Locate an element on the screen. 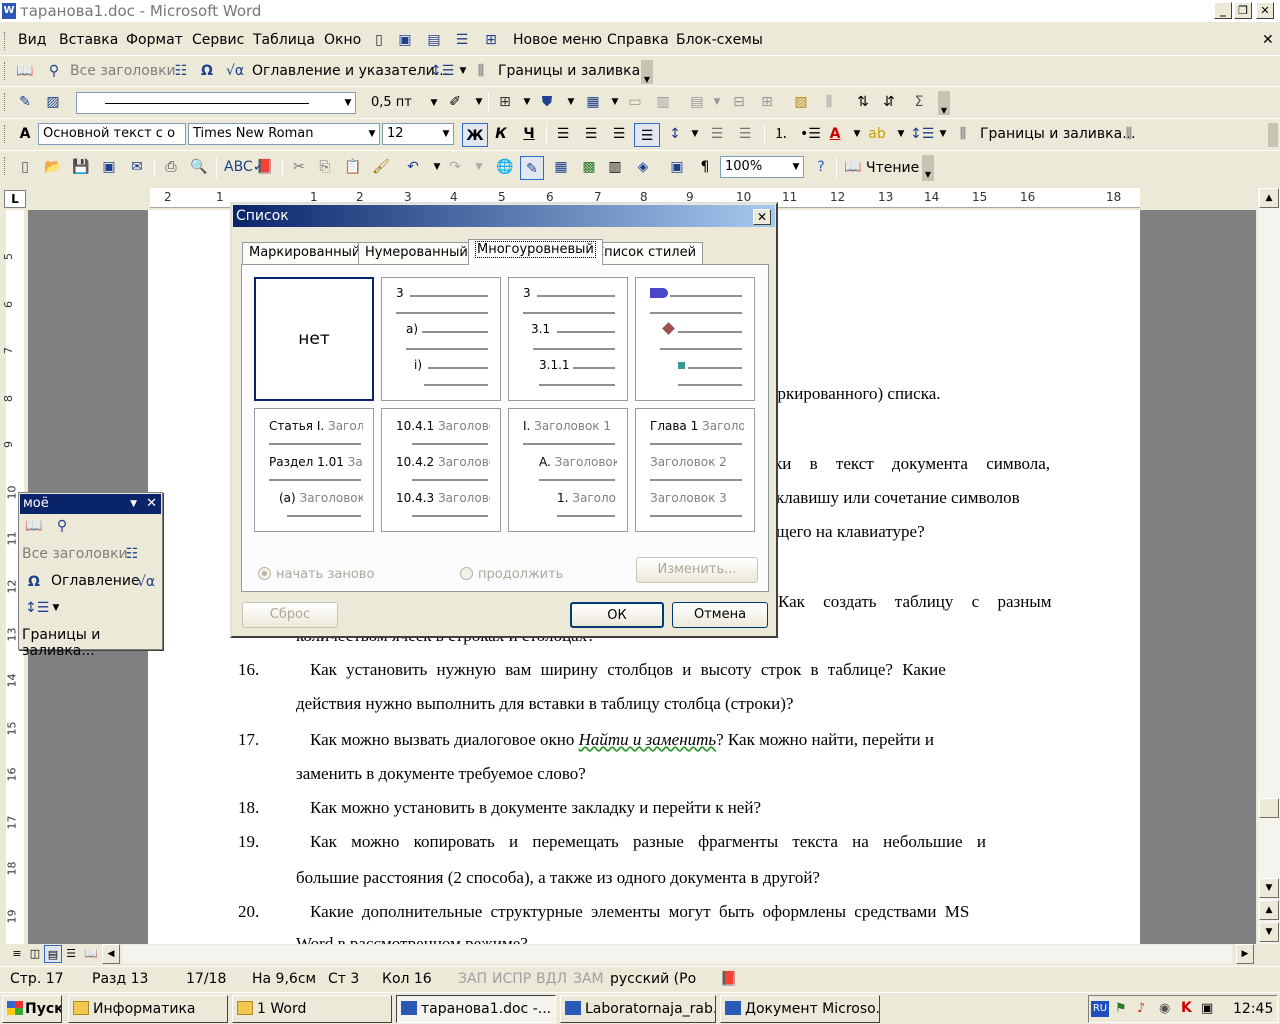  sort-ascending-icon: ⇅ is located at coordinates (863, 102).